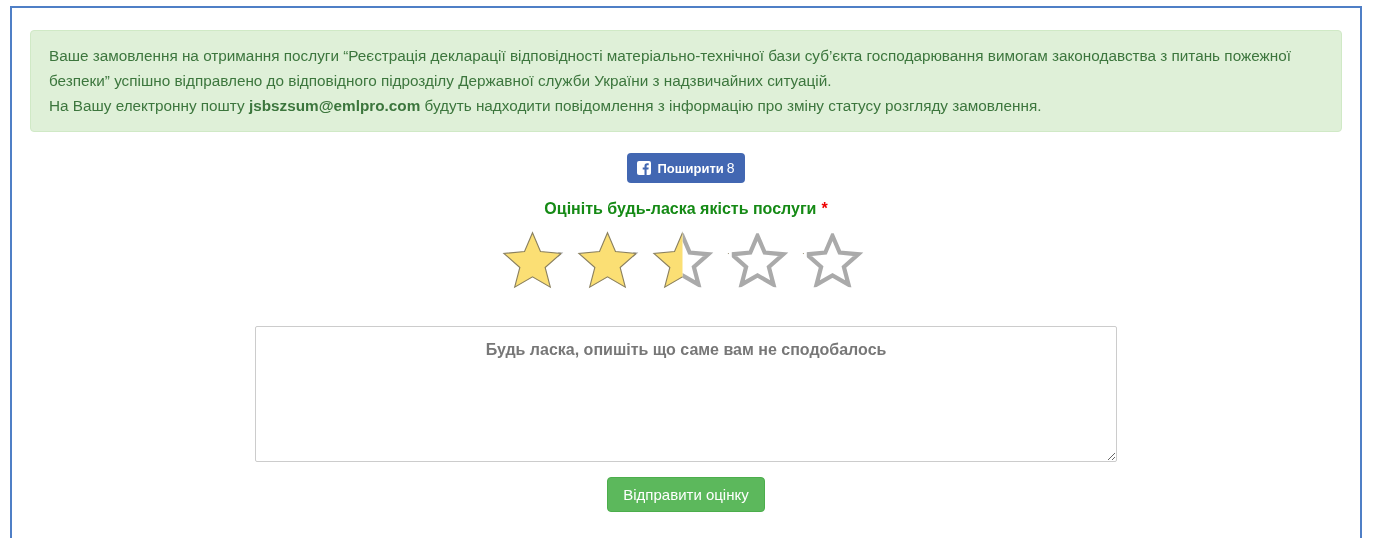  Describe the element at coordinates (644, 168) in the screenshot. I see `facebook-icon` at that location.